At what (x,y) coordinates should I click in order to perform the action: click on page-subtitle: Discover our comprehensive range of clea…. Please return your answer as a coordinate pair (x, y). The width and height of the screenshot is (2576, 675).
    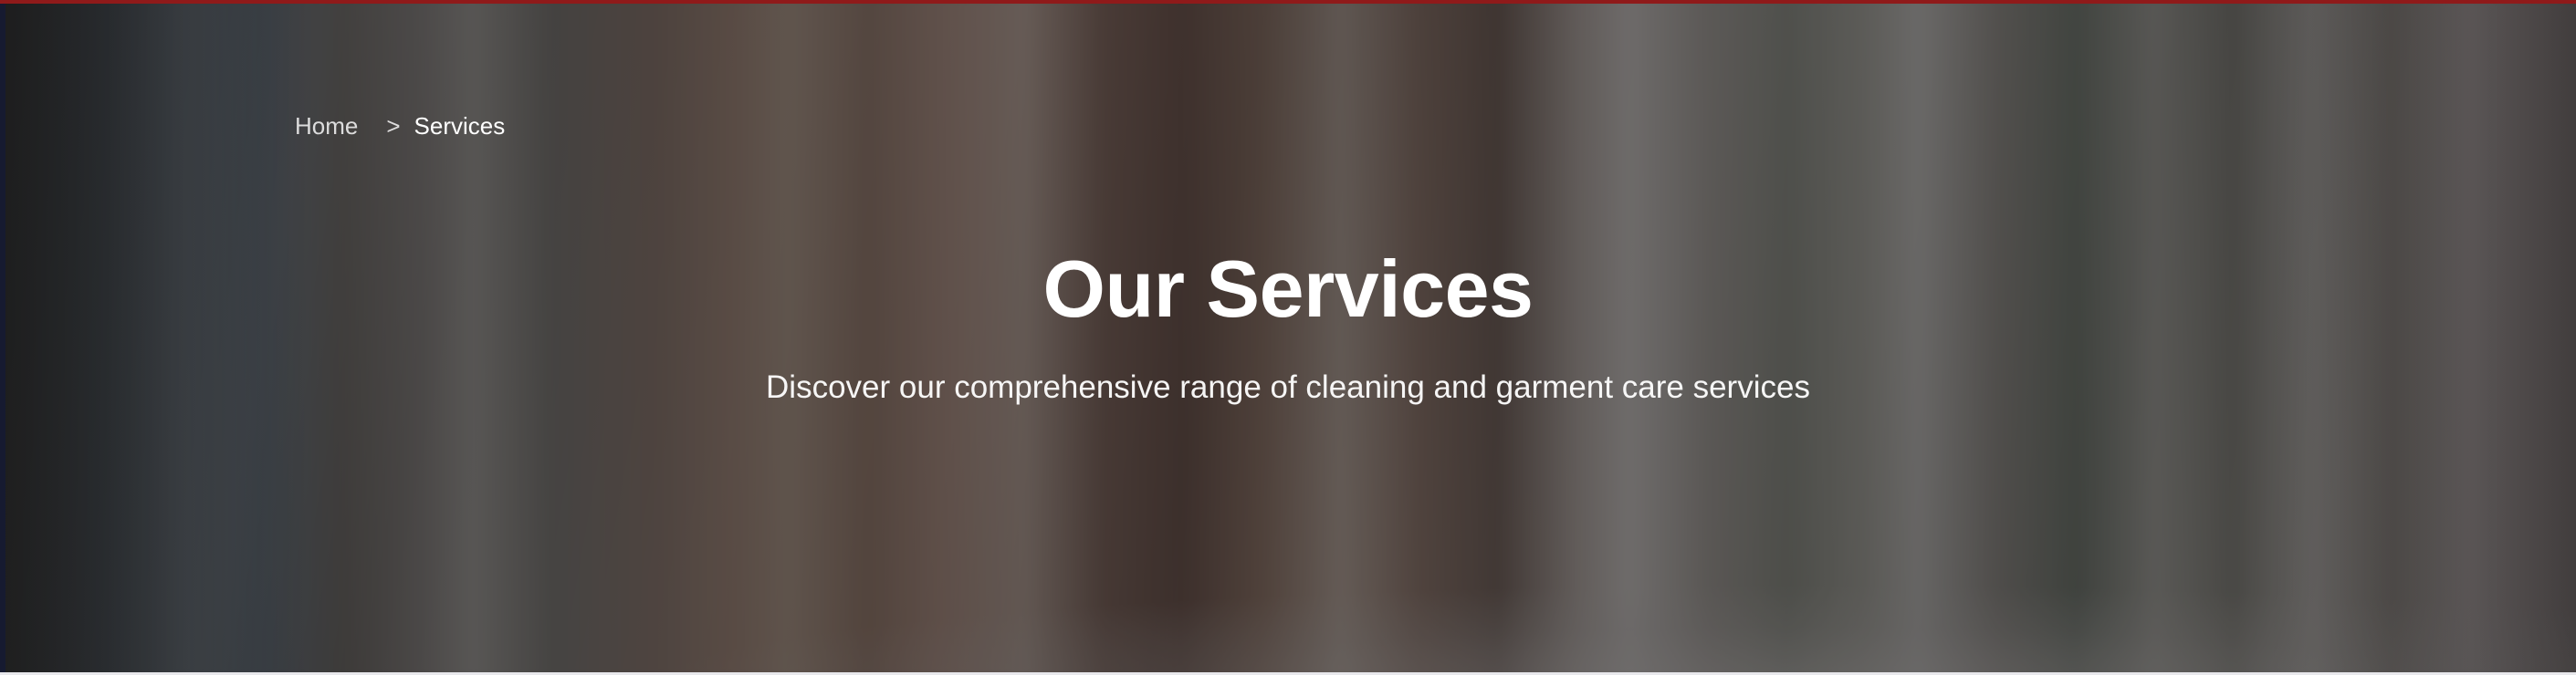
    Looking at the image, I should click on (1288, 387).